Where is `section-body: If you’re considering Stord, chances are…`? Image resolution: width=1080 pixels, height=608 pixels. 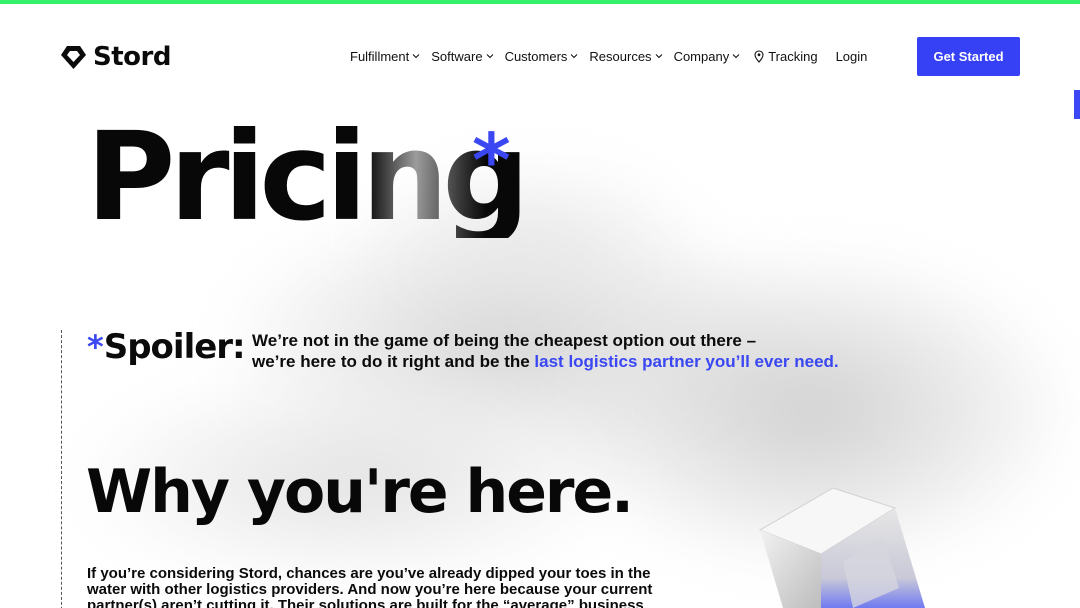
section-body: If you’re considering Stord, chances are… is located at coordinates (370, 586).